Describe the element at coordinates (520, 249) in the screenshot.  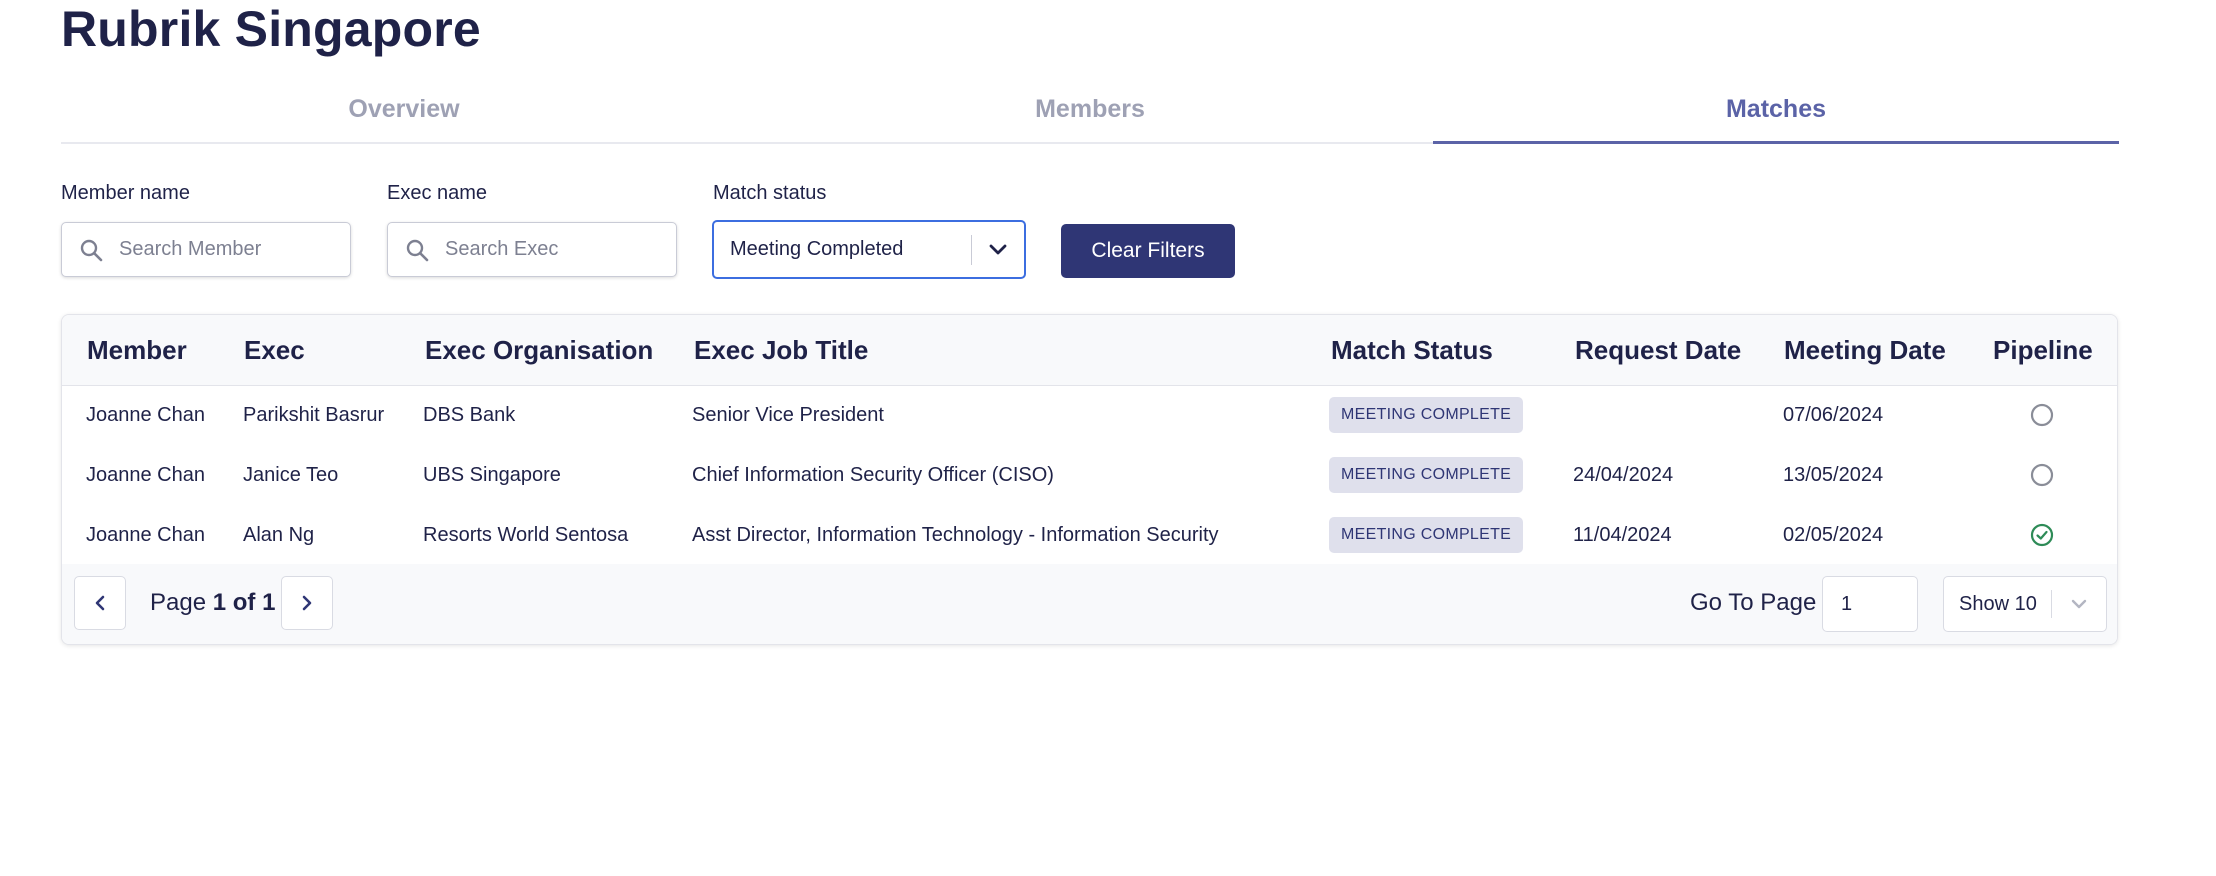
I see `exec-search-input` at that location.